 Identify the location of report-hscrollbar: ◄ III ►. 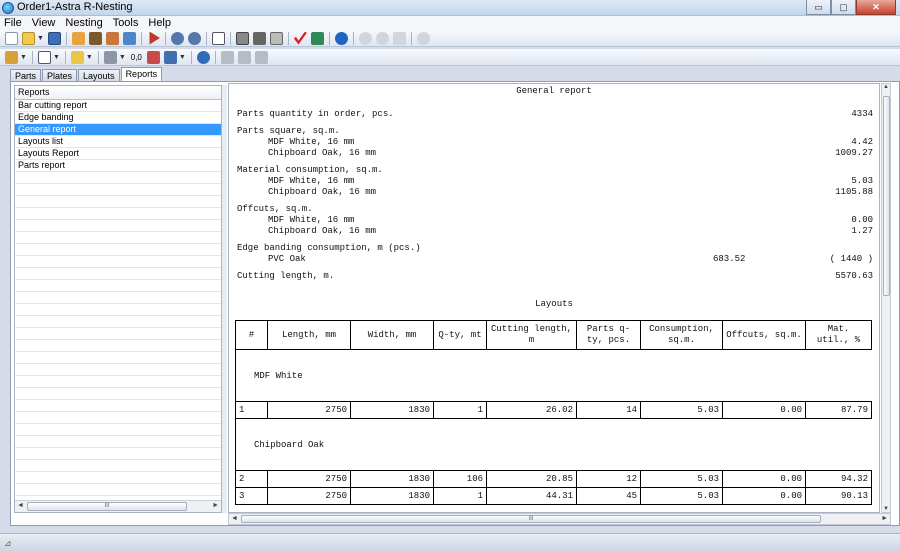
(559, 519).